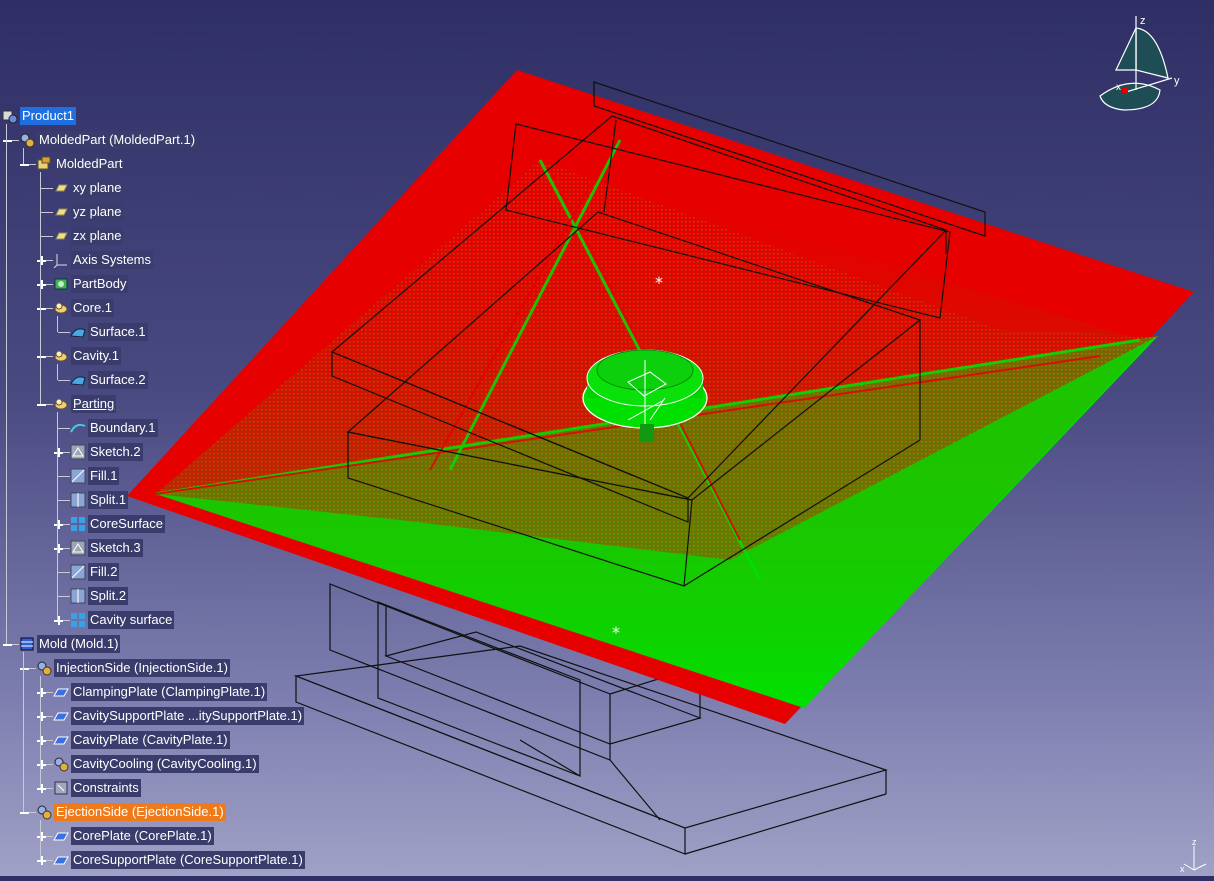  Describe the element at coordinates (106, 452) in the screenshot. I see `tree-node: Sketch.2` at that location.